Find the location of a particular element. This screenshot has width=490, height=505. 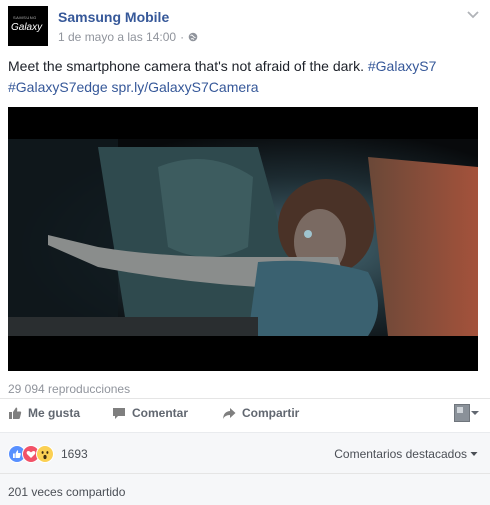

comment-sort-dropdown: Comentarios destacados is located at coordinates (406, 454).